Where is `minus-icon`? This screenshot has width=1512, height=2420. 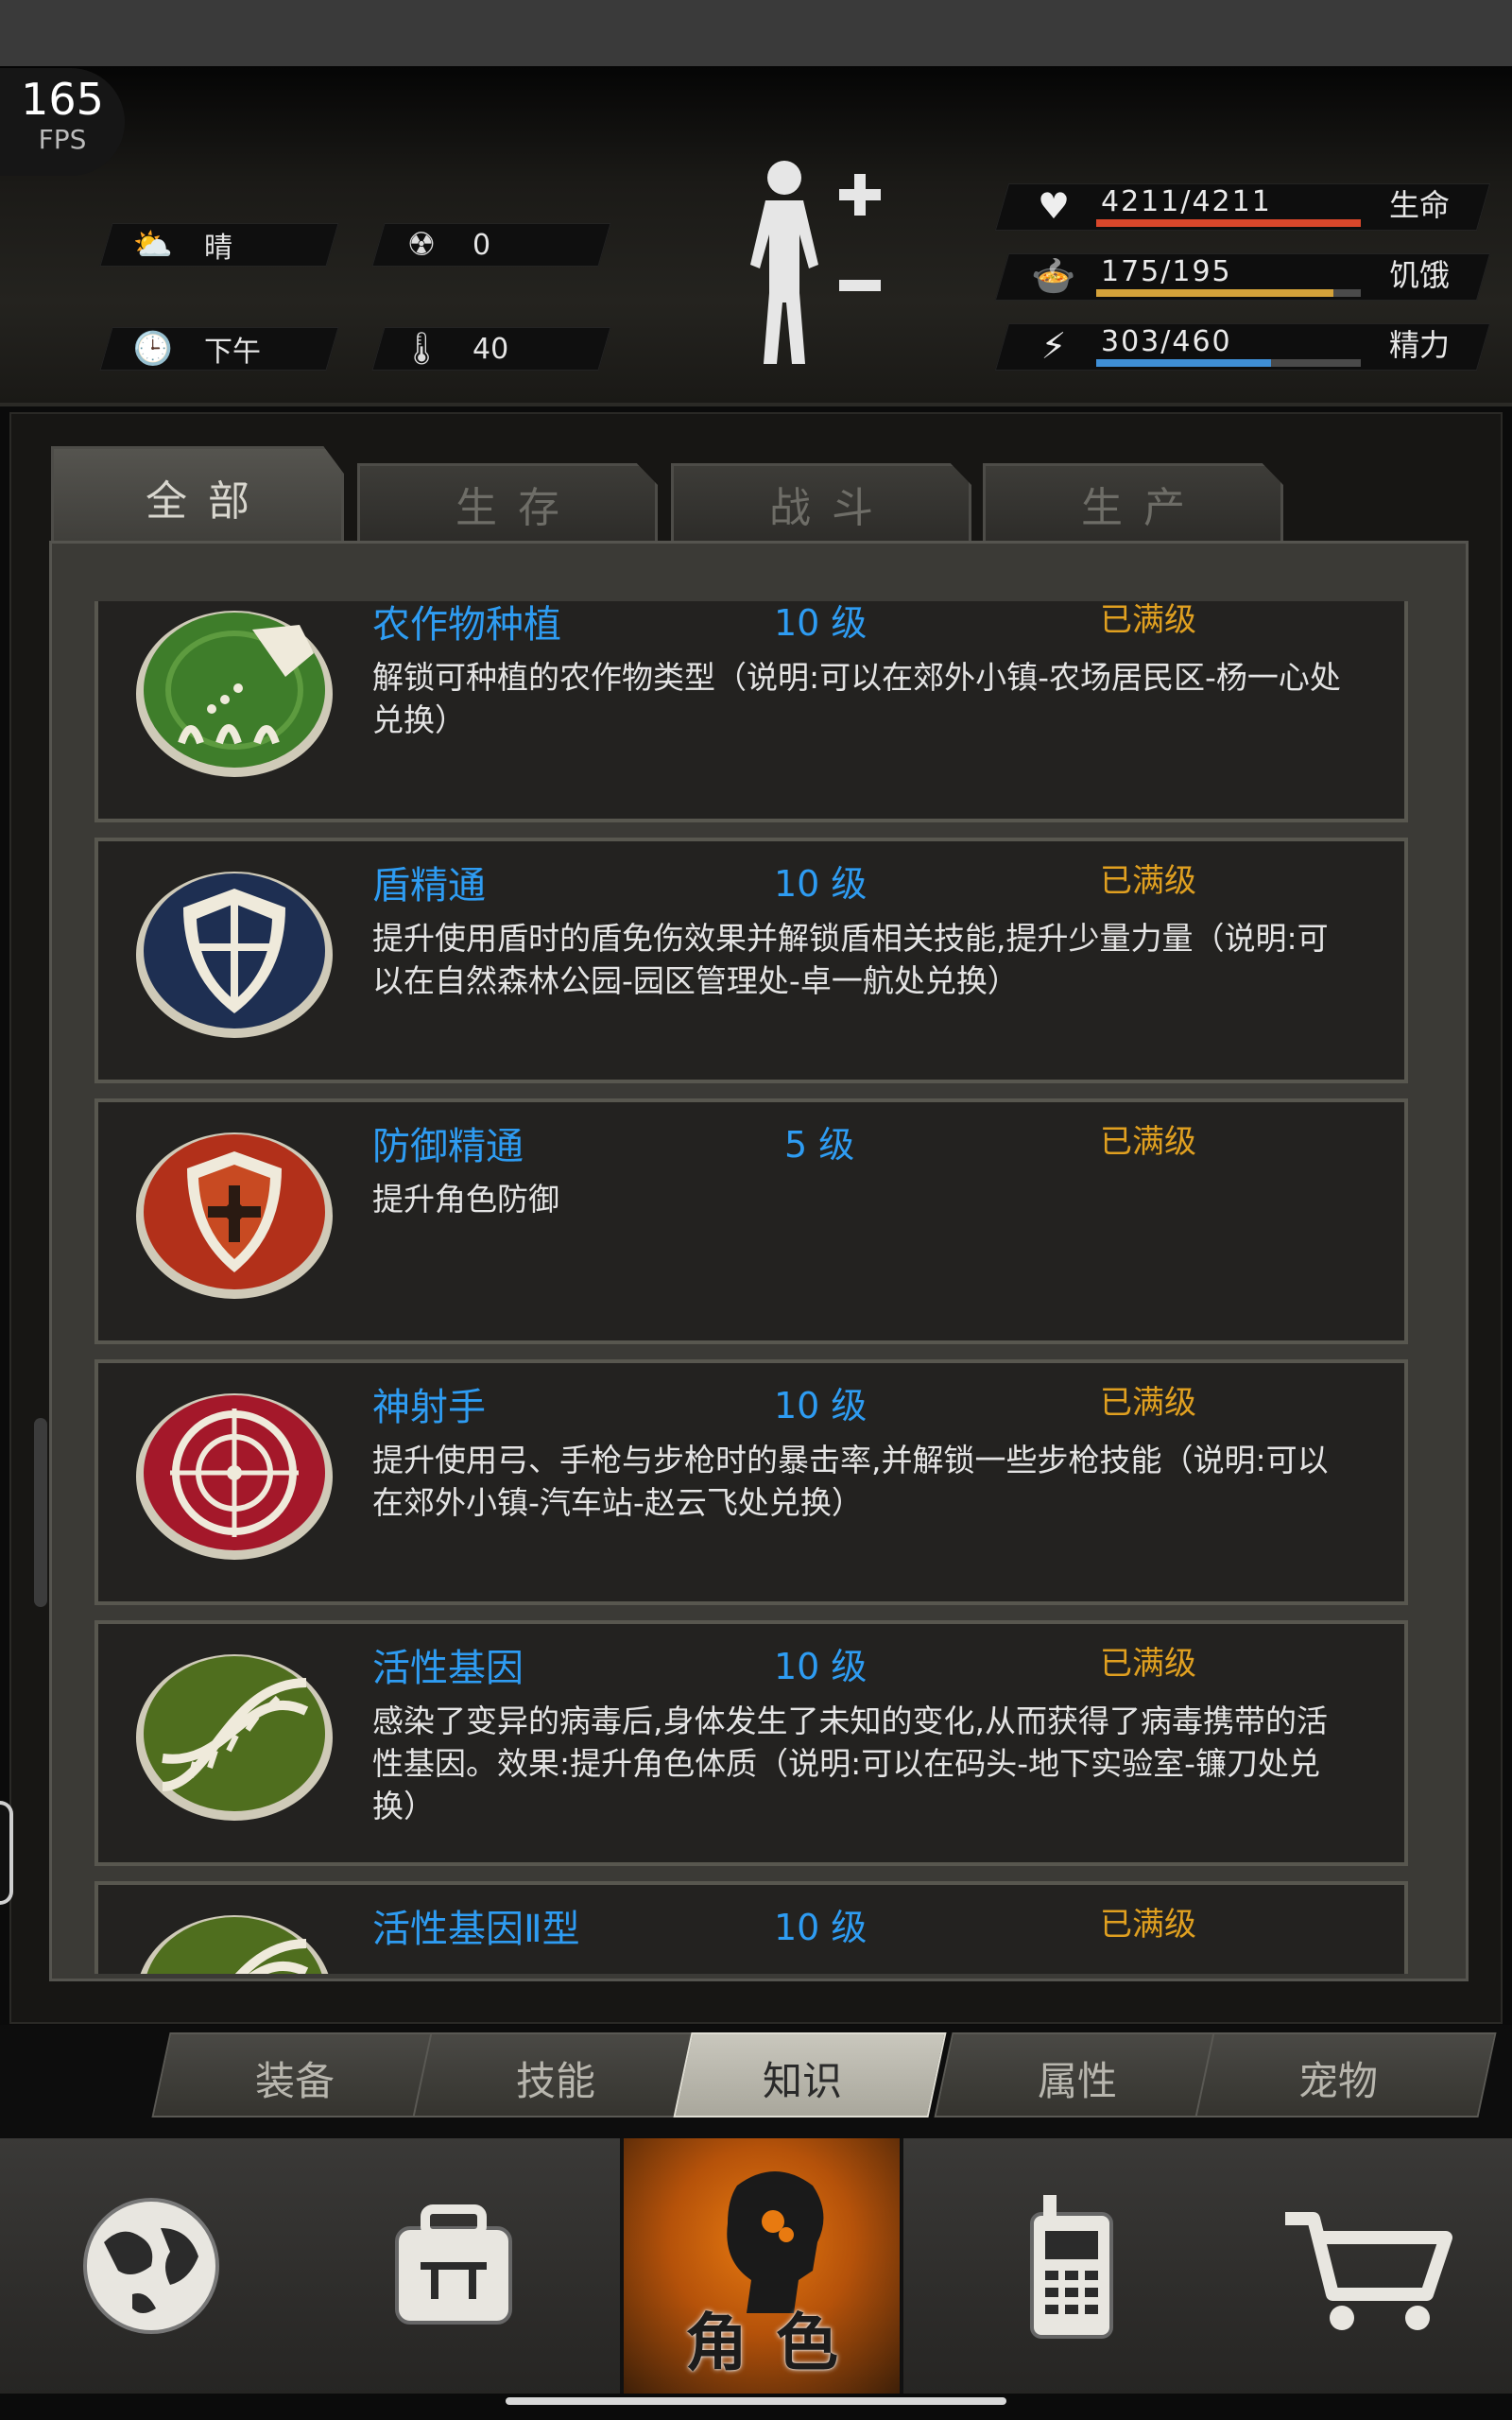 minus-icon is located at coordinates (860, 286).